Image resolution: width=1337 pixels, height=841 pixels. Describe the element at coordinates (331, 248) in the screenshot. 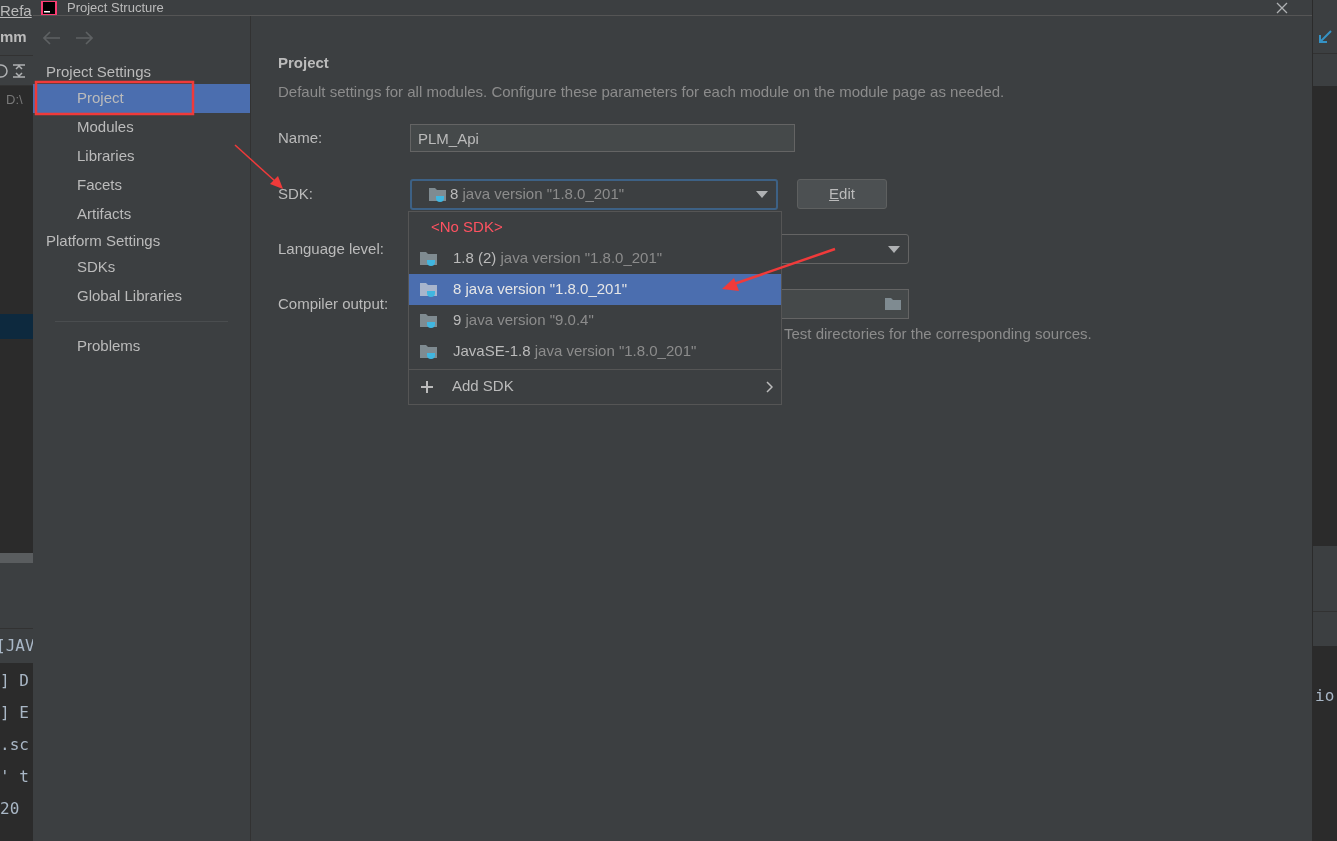

I see `field-label: Language level:` at that location.